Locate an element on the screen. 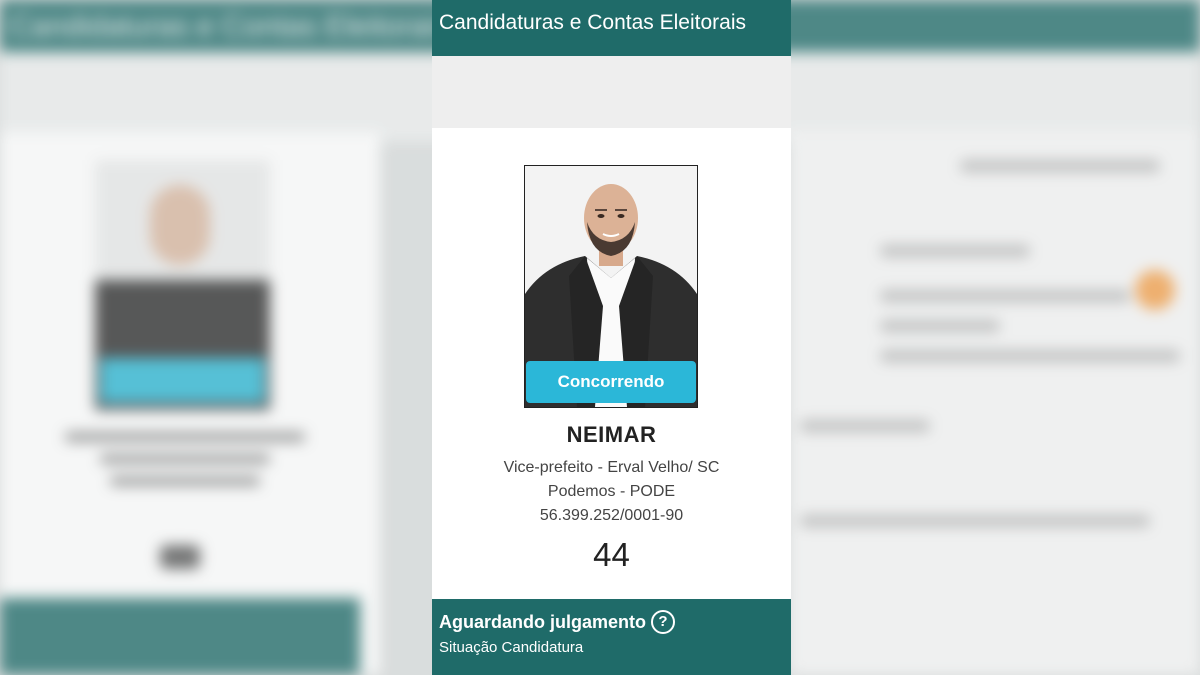 The height and width of the screenshot is (675, 1200). app-header: Candidaturas e Contas Eleitorais is located at coordinates (611, 28).